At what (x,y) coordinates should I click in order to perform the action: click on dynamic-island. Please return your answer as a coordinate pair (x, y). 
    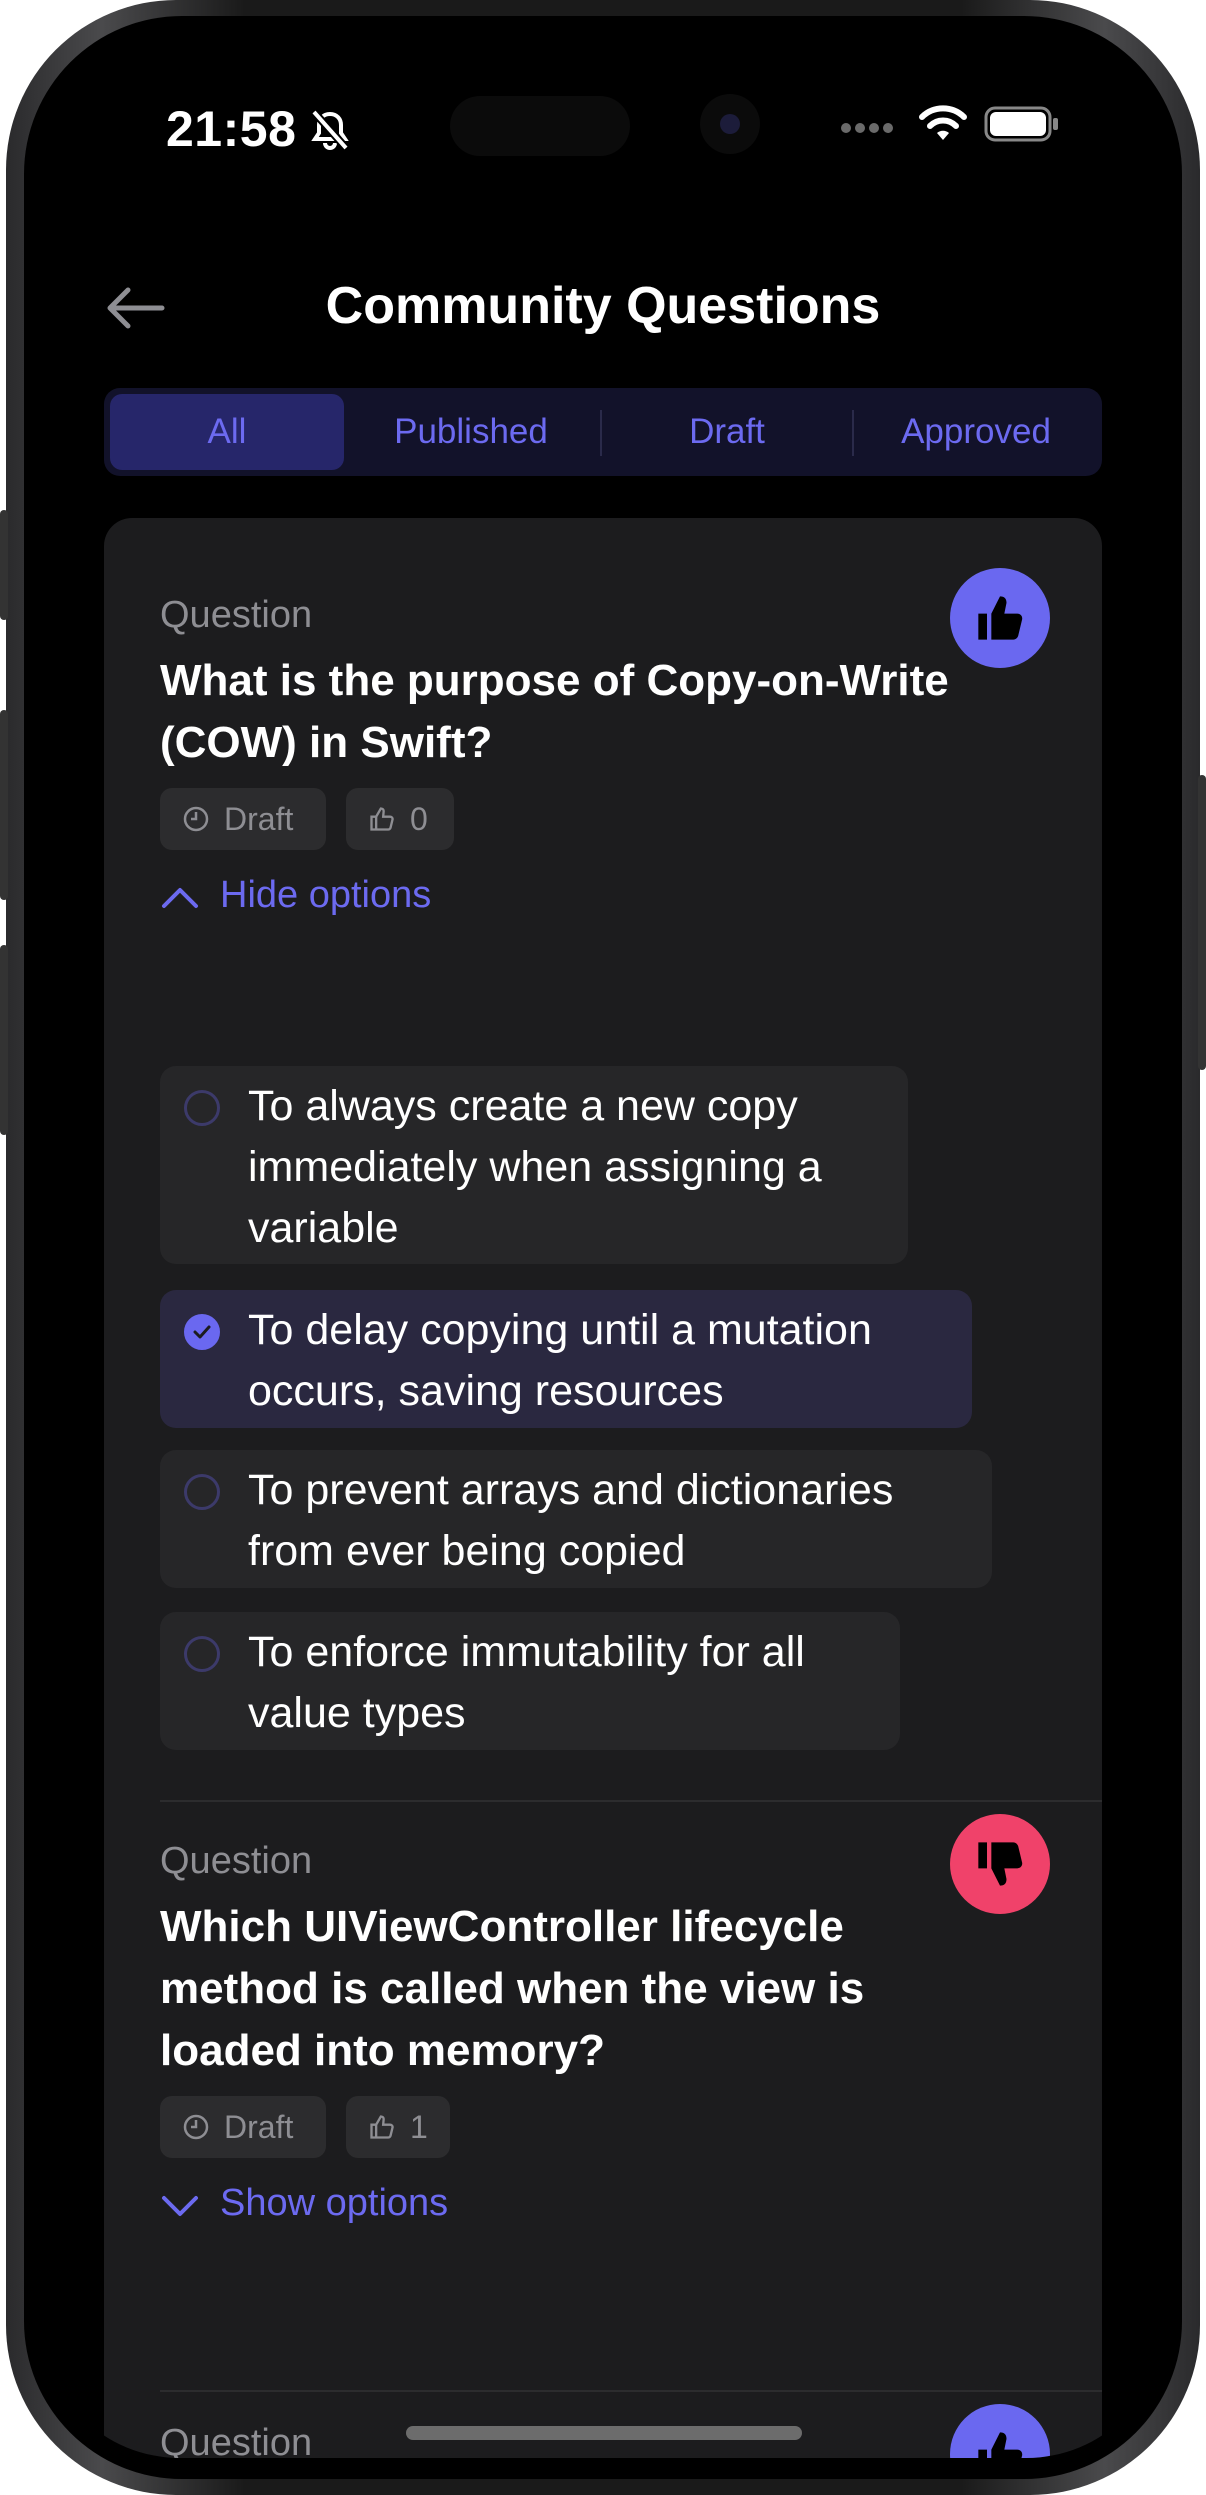
    Looking at the image, I should click on (540, 126).